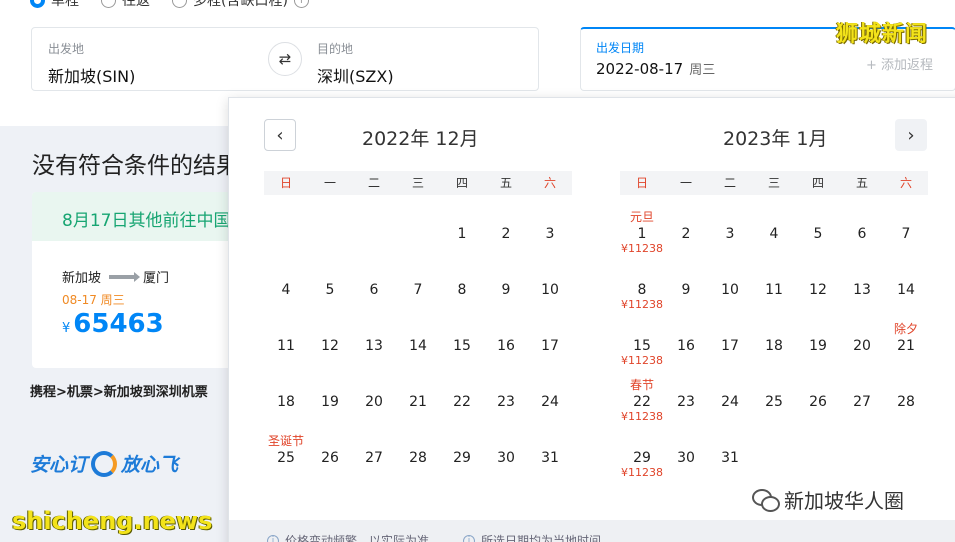 The image size is (955, 542). I want to click on swap-cities-button: ⇄, so click(285, 59).